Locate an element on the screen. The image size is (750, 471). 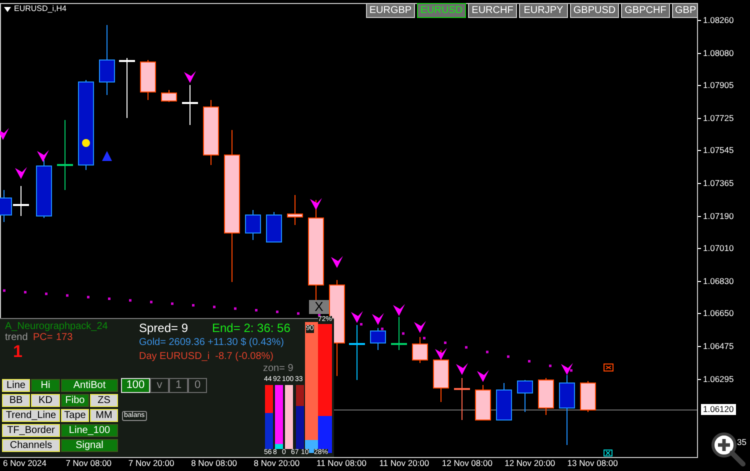
time-label: 8 Nov 20:00 is located at coordinates (277, 463).